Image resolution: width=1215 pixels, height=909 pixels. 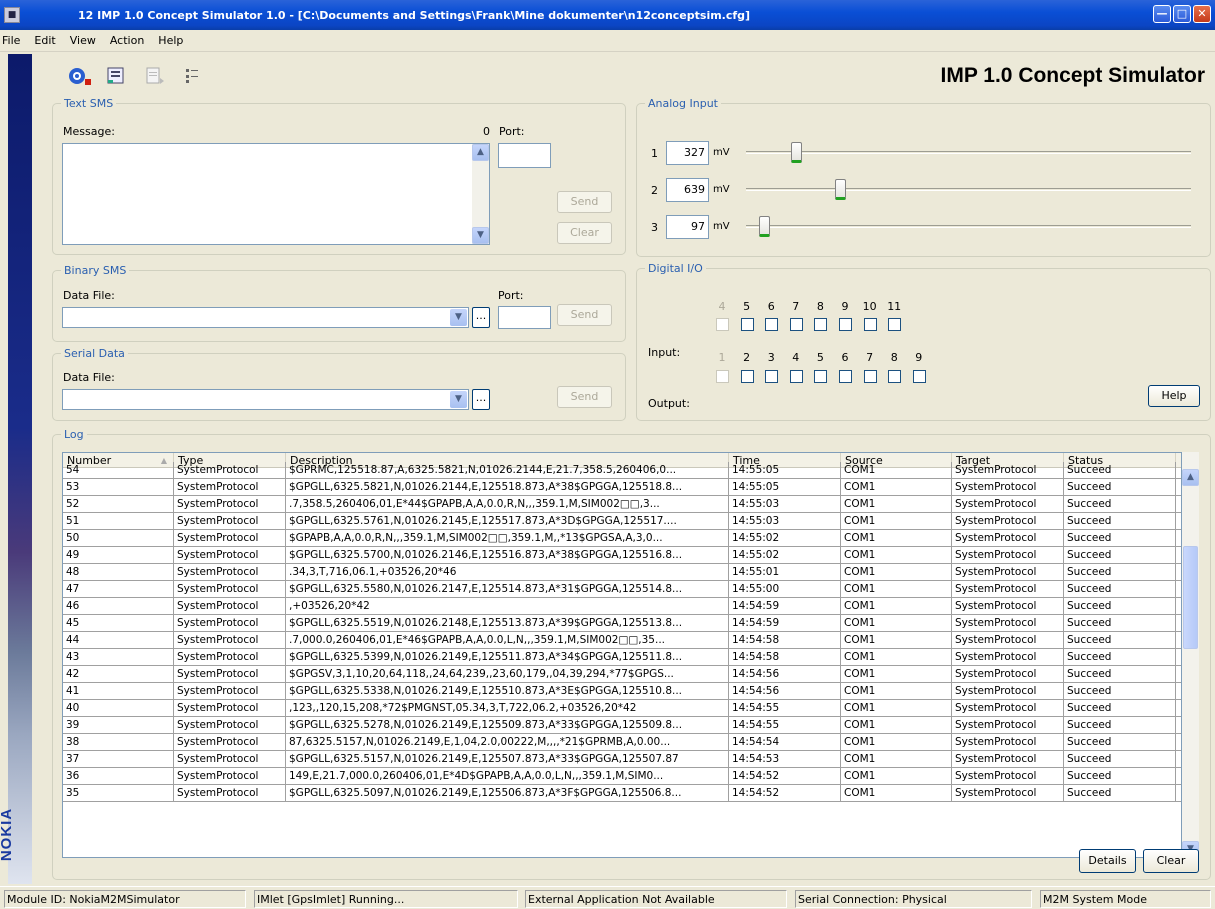 What do you see at coordinates (89, 295) in the screenshot?
I see `binary-data-file-label: Data File:` at bounding box center [89, 295].